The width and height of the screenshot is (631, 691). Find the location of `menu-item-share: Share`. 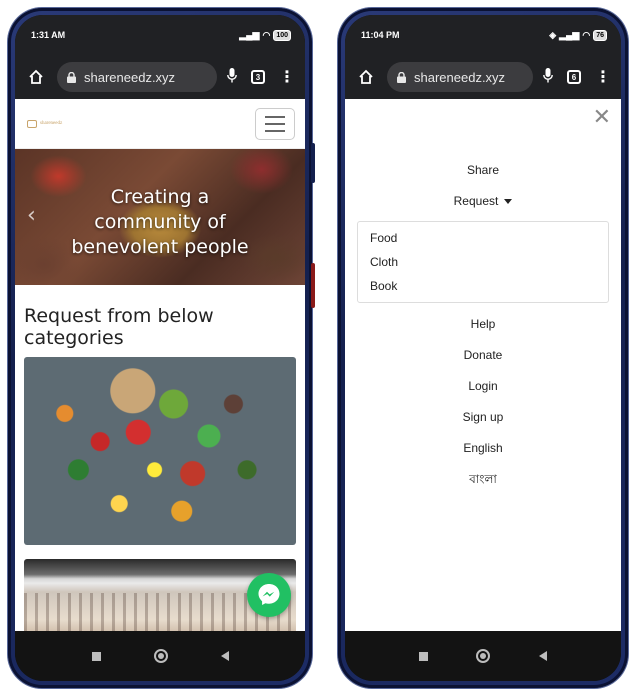

menu-item-share: Share is located at coordinates (483, 170).